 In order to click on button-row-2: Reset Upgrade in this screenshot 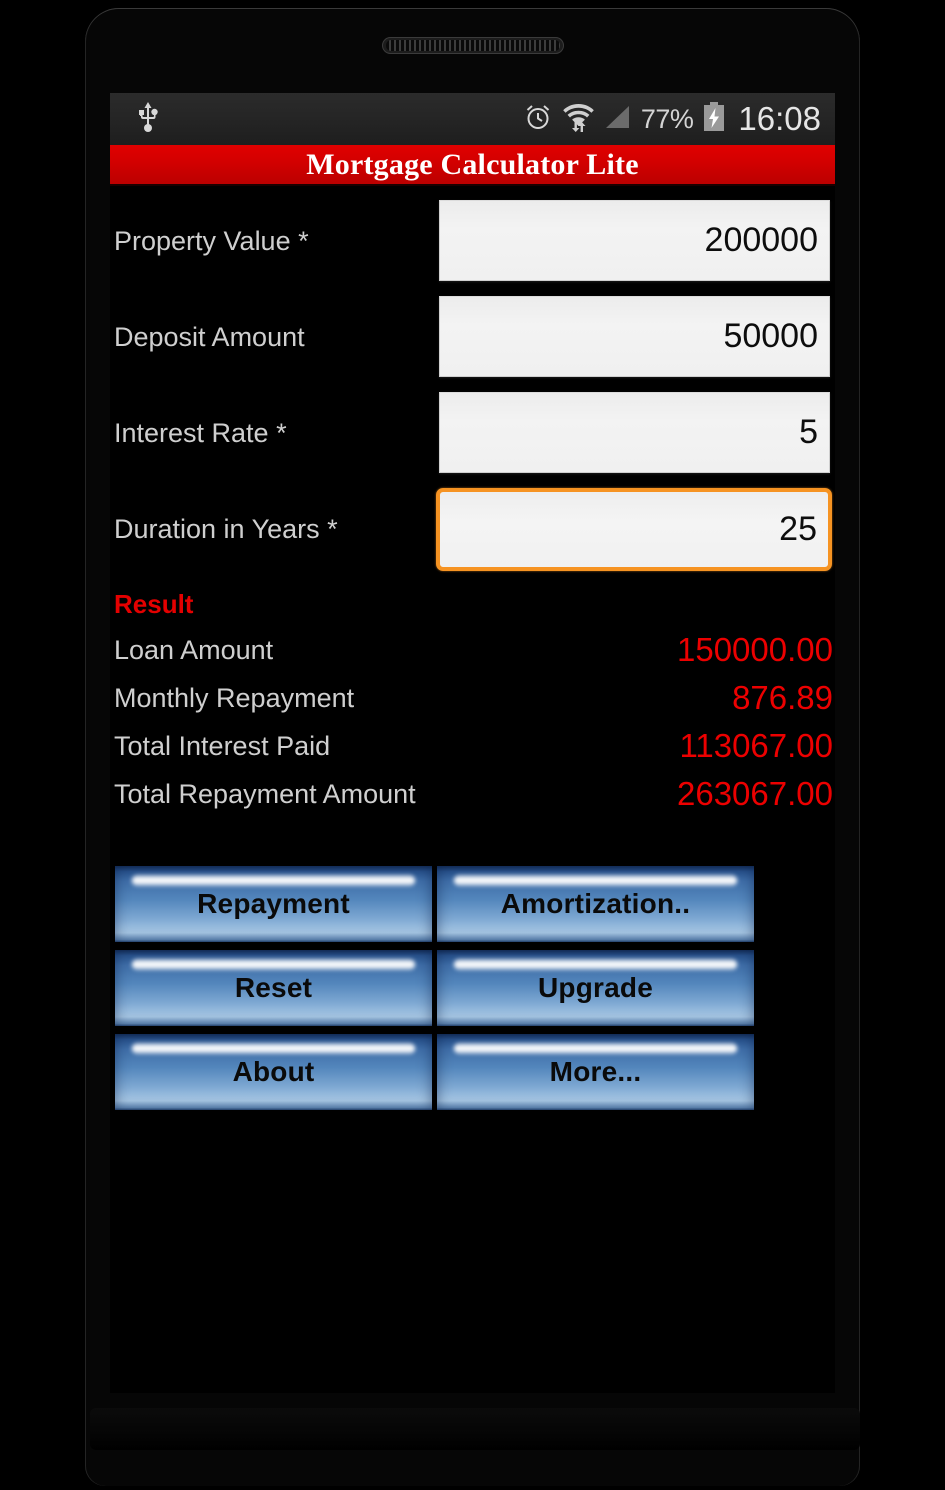, I will do `click(473, 988)`.